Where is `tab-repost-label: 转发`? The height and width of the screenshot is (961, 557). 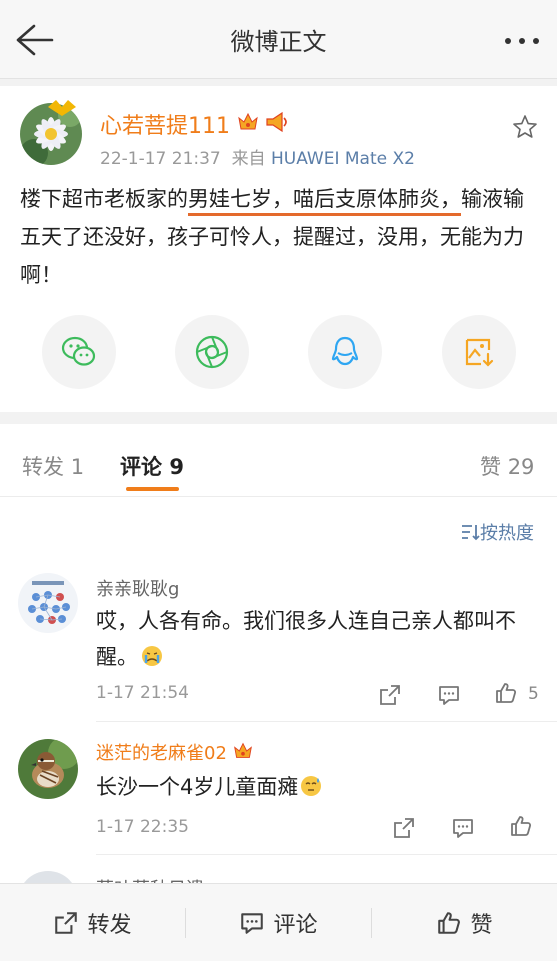
tab-repost-label: 转发 is located at coordinates (43, 467).